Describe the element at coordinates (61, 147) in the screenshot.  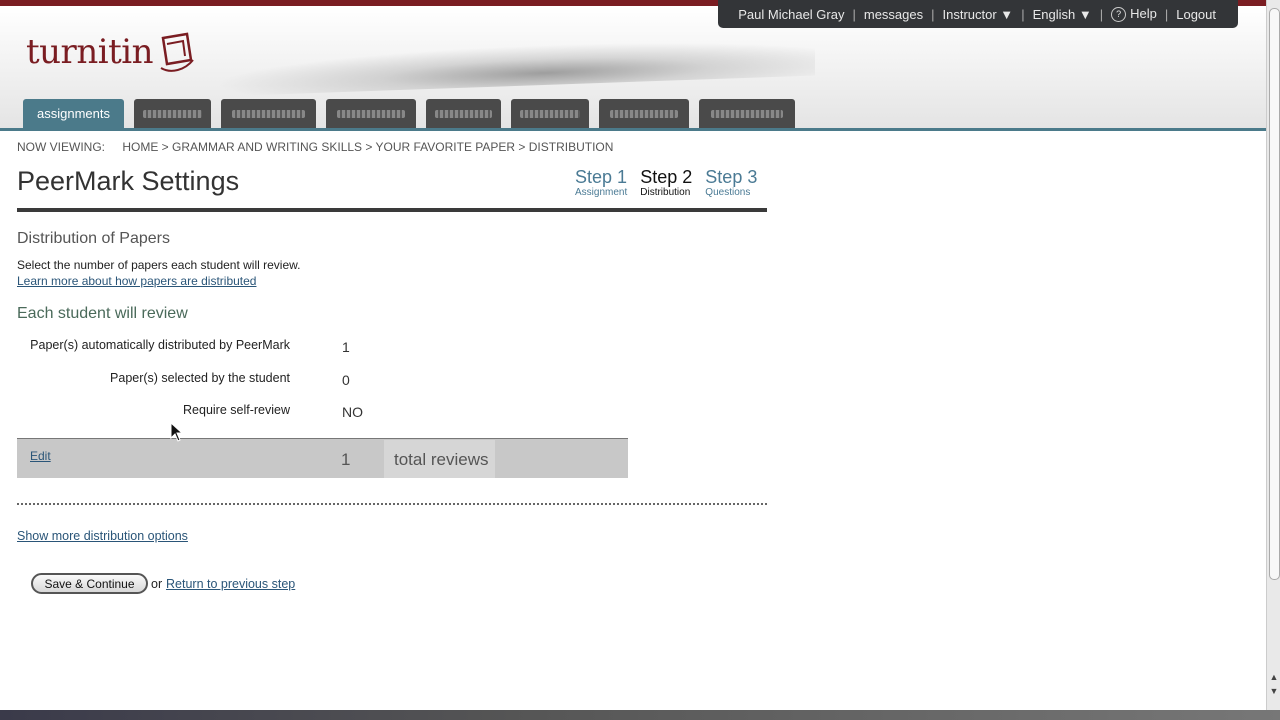
I see `breadcrumb-label: NOW VIEWING:` at that location.